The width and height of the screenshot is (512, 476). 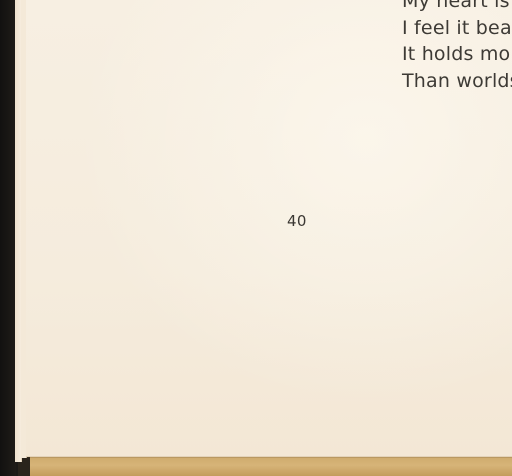 I want to click on poem-line: My heart is, so click(x=456, y=6).